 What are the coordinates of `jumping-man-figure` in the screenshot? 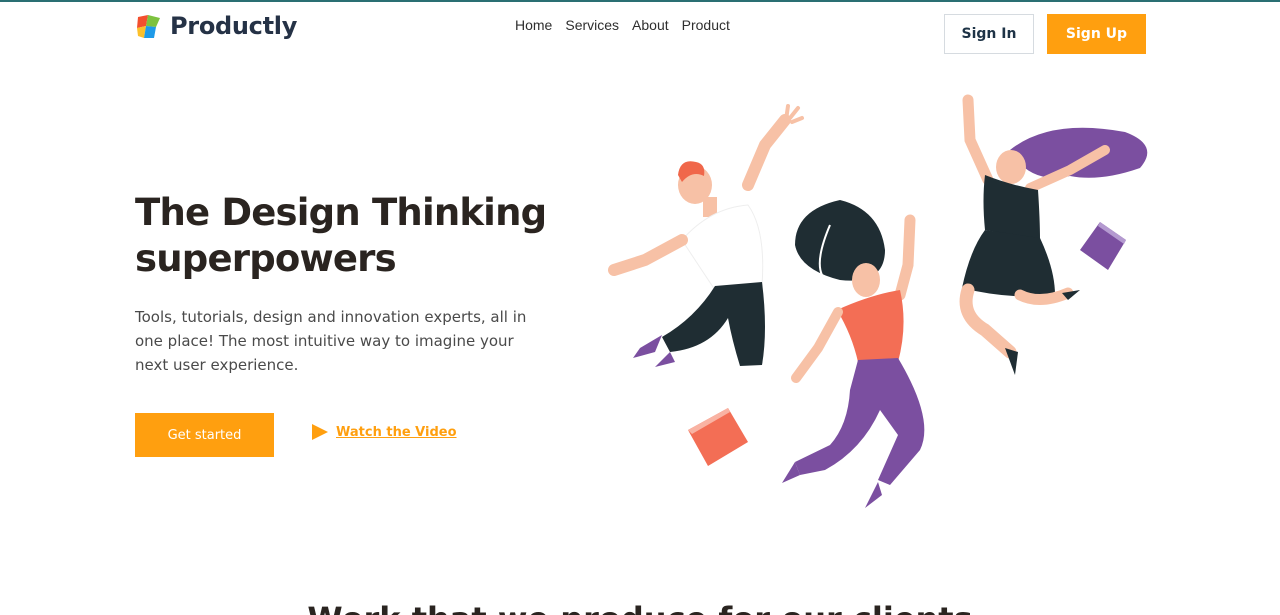 It's located at (706, 235).